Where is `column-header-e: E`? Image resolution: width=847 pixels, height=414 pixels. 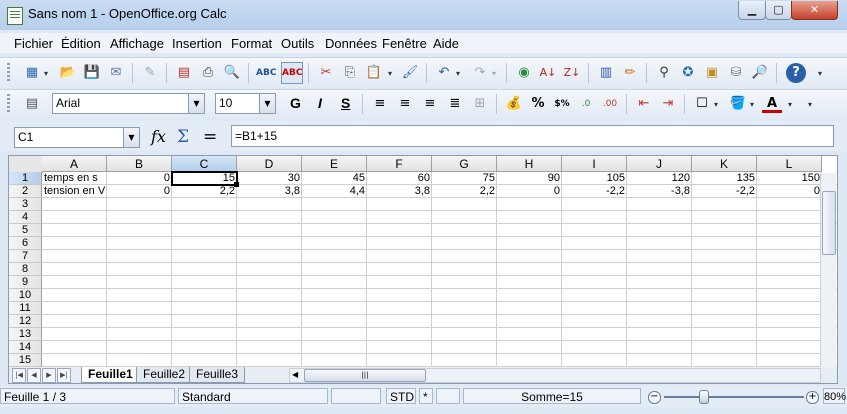
column-header-e: E is located at coordinates (334, 164).